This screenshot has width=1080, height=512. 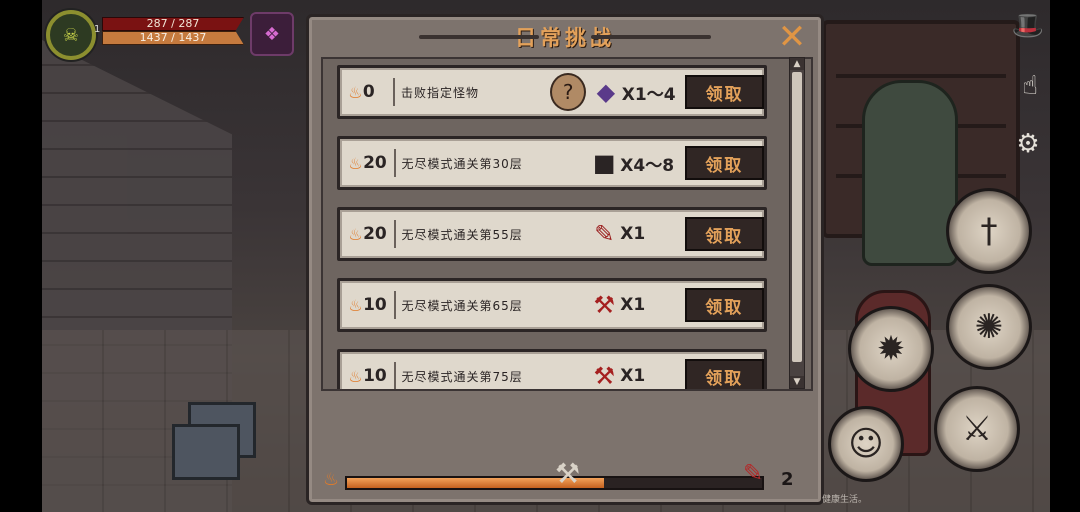 I want to click on task-row: ♨ 10 无尽模式通关第75层 ⚒ X1 领取, so click(x=552, y=369).